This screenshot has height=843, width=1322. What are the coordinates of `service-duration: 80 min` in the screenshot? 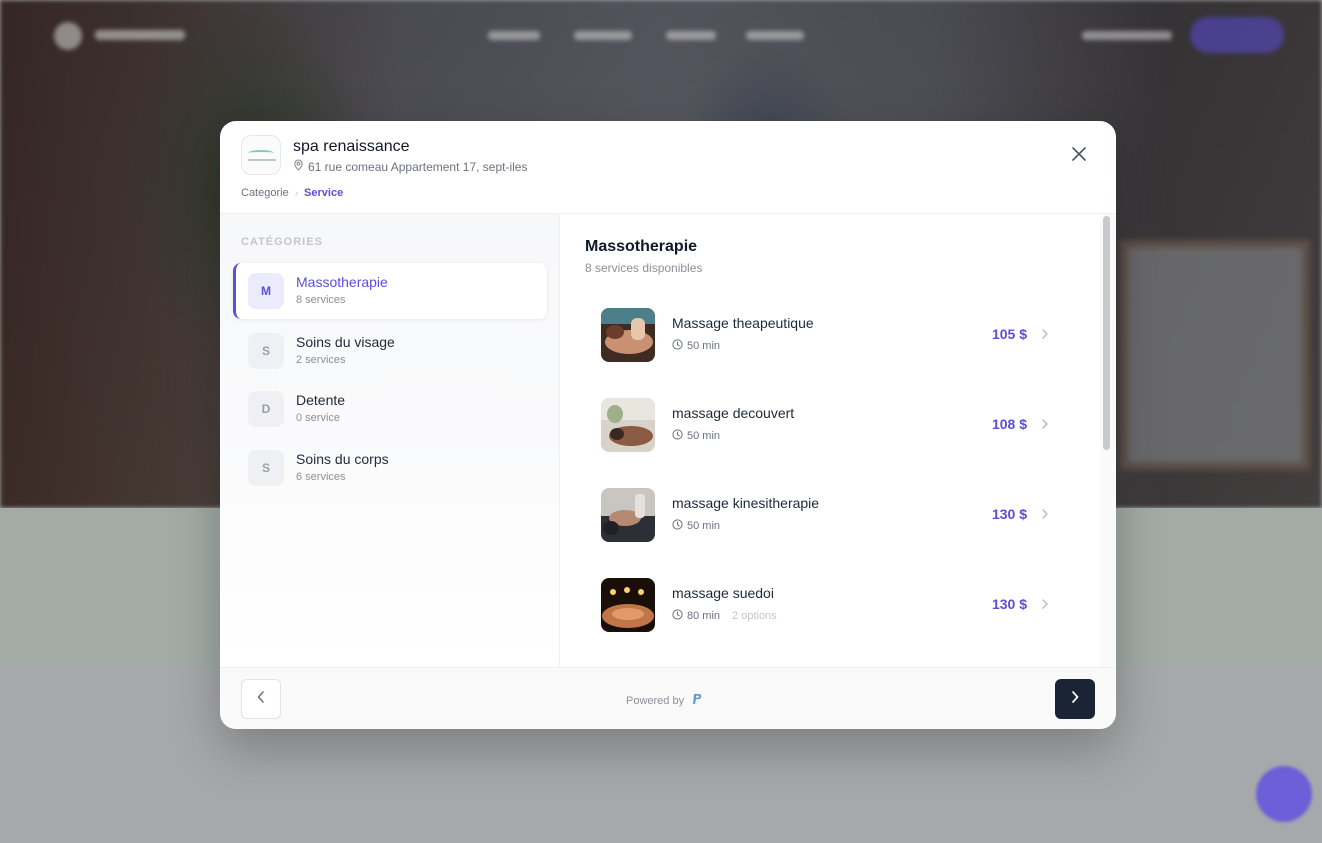 It's located at (704, 616).